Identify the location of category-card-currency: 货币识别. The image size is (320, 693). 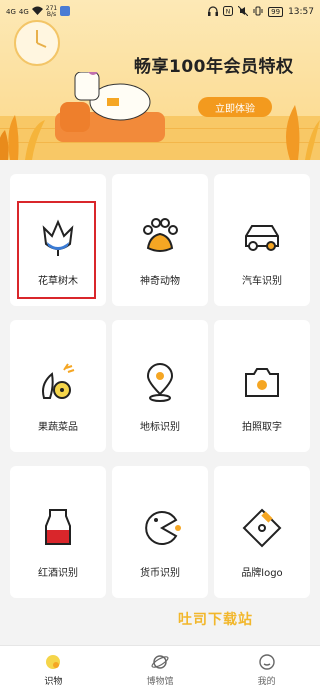
(160, 532).